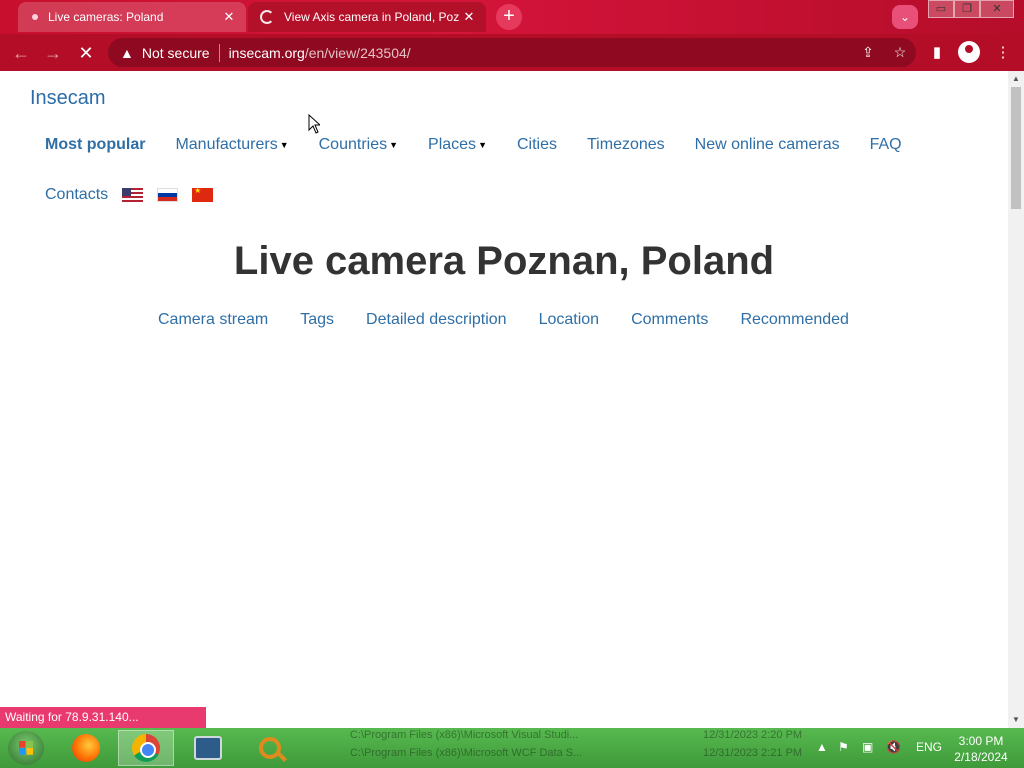 The height and width of the screenshot is (768, 1024). I want to click on magnifier-icon, so click(270, 748).